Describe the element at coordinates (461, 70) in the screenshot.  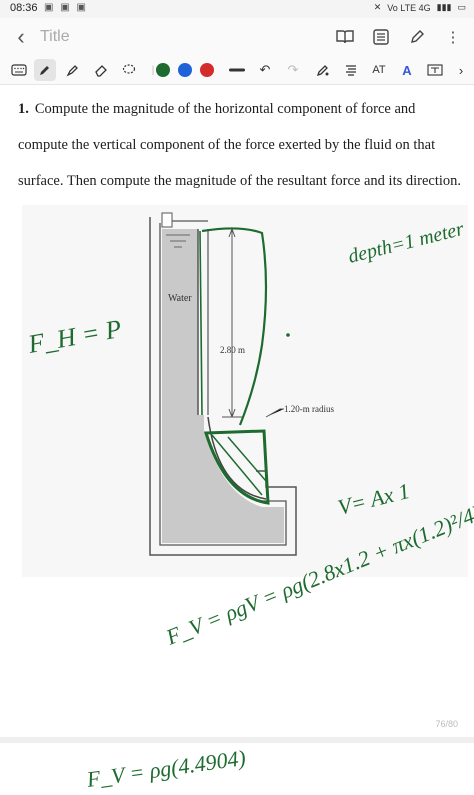
I see `more-icon: ›` at that location.